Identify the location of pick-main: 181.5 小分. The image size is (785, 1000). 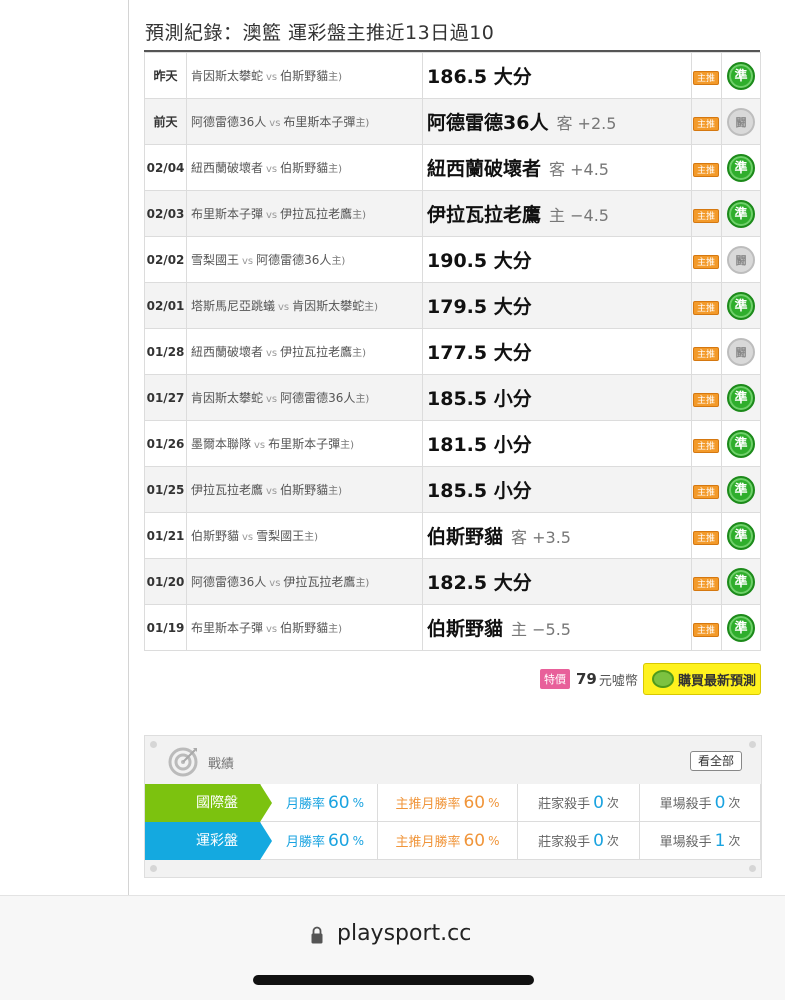
(479, 445).